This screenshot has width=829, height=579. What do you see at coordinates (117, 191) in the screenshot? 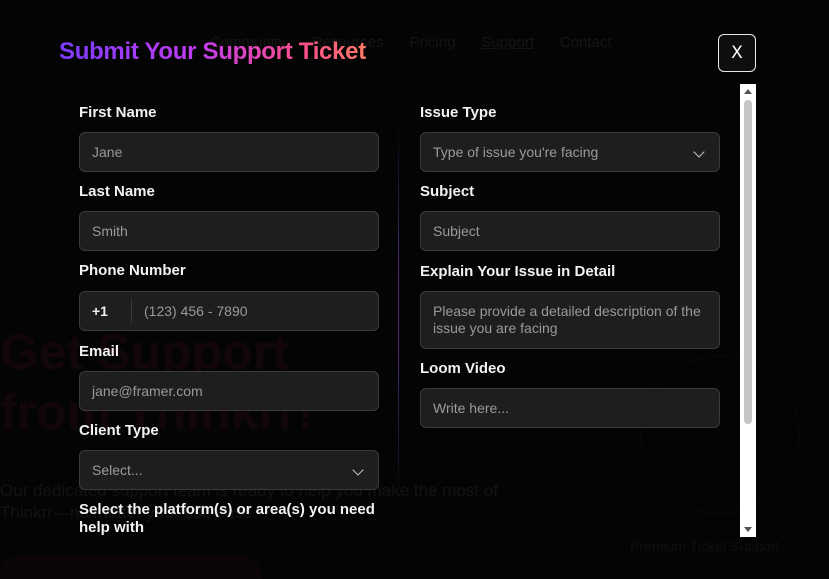
I see `last-name-label: Last Name` at bounding box center [117, 191].